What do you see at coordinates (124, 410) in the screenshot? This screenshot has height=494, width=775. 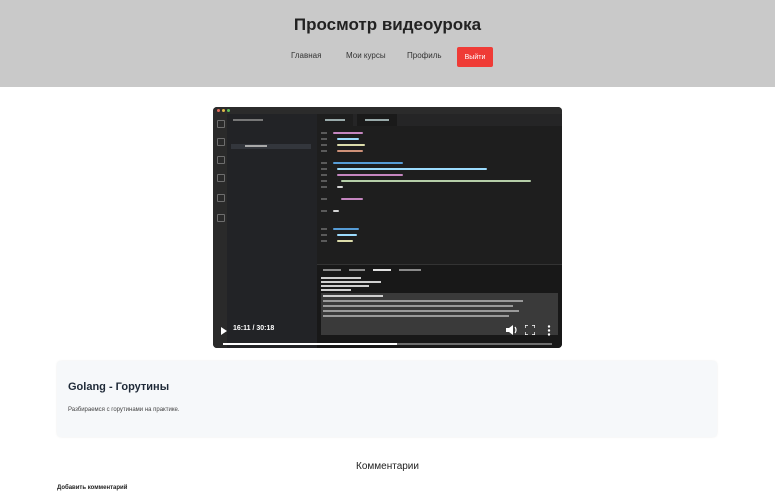 I see `lesson-description: Разбираемся с горутинами на практике.` at bounding box center [124, 410].